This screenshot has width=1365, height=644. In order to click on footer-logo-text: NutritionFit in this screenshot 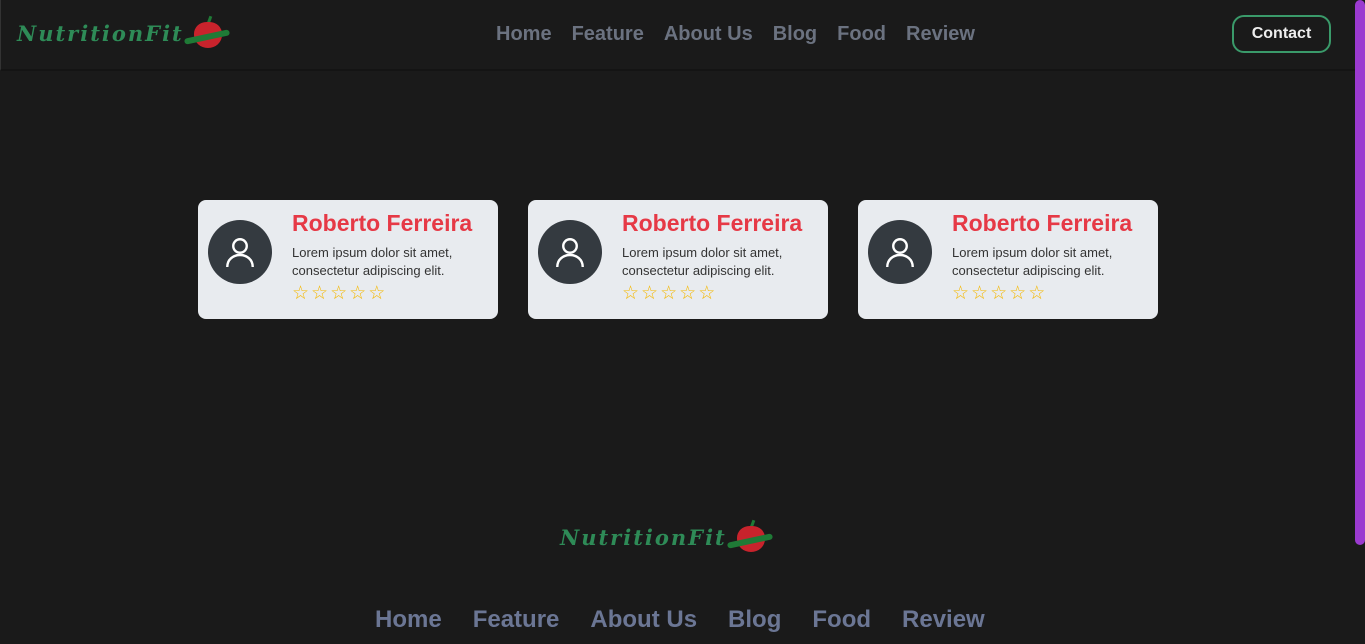, I will do `click(643, 537)`.